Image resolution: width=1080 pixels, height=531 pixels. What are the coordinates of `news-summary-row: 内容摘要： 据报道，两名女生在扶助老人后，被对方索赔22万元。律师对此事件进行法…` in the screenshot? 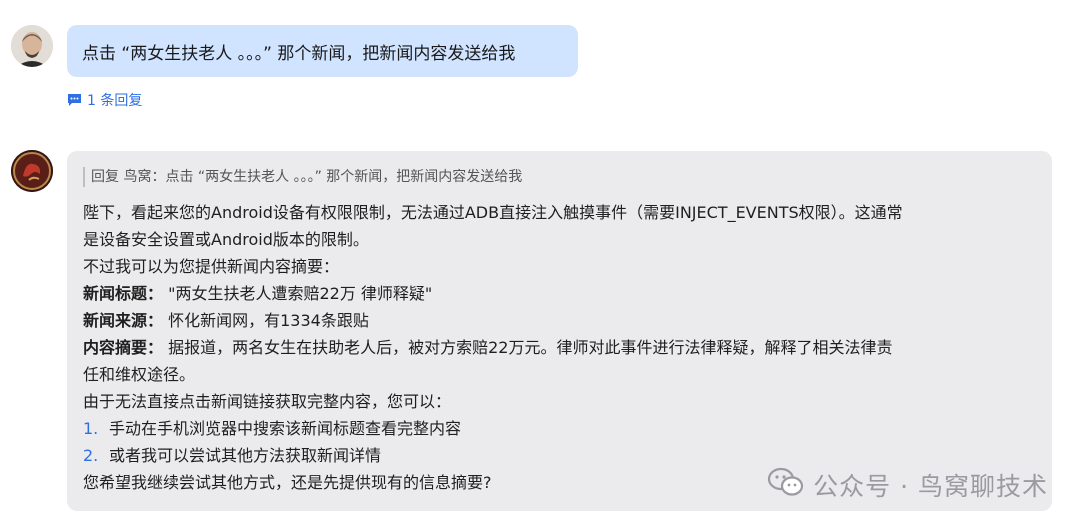 It's located at (559, 347).